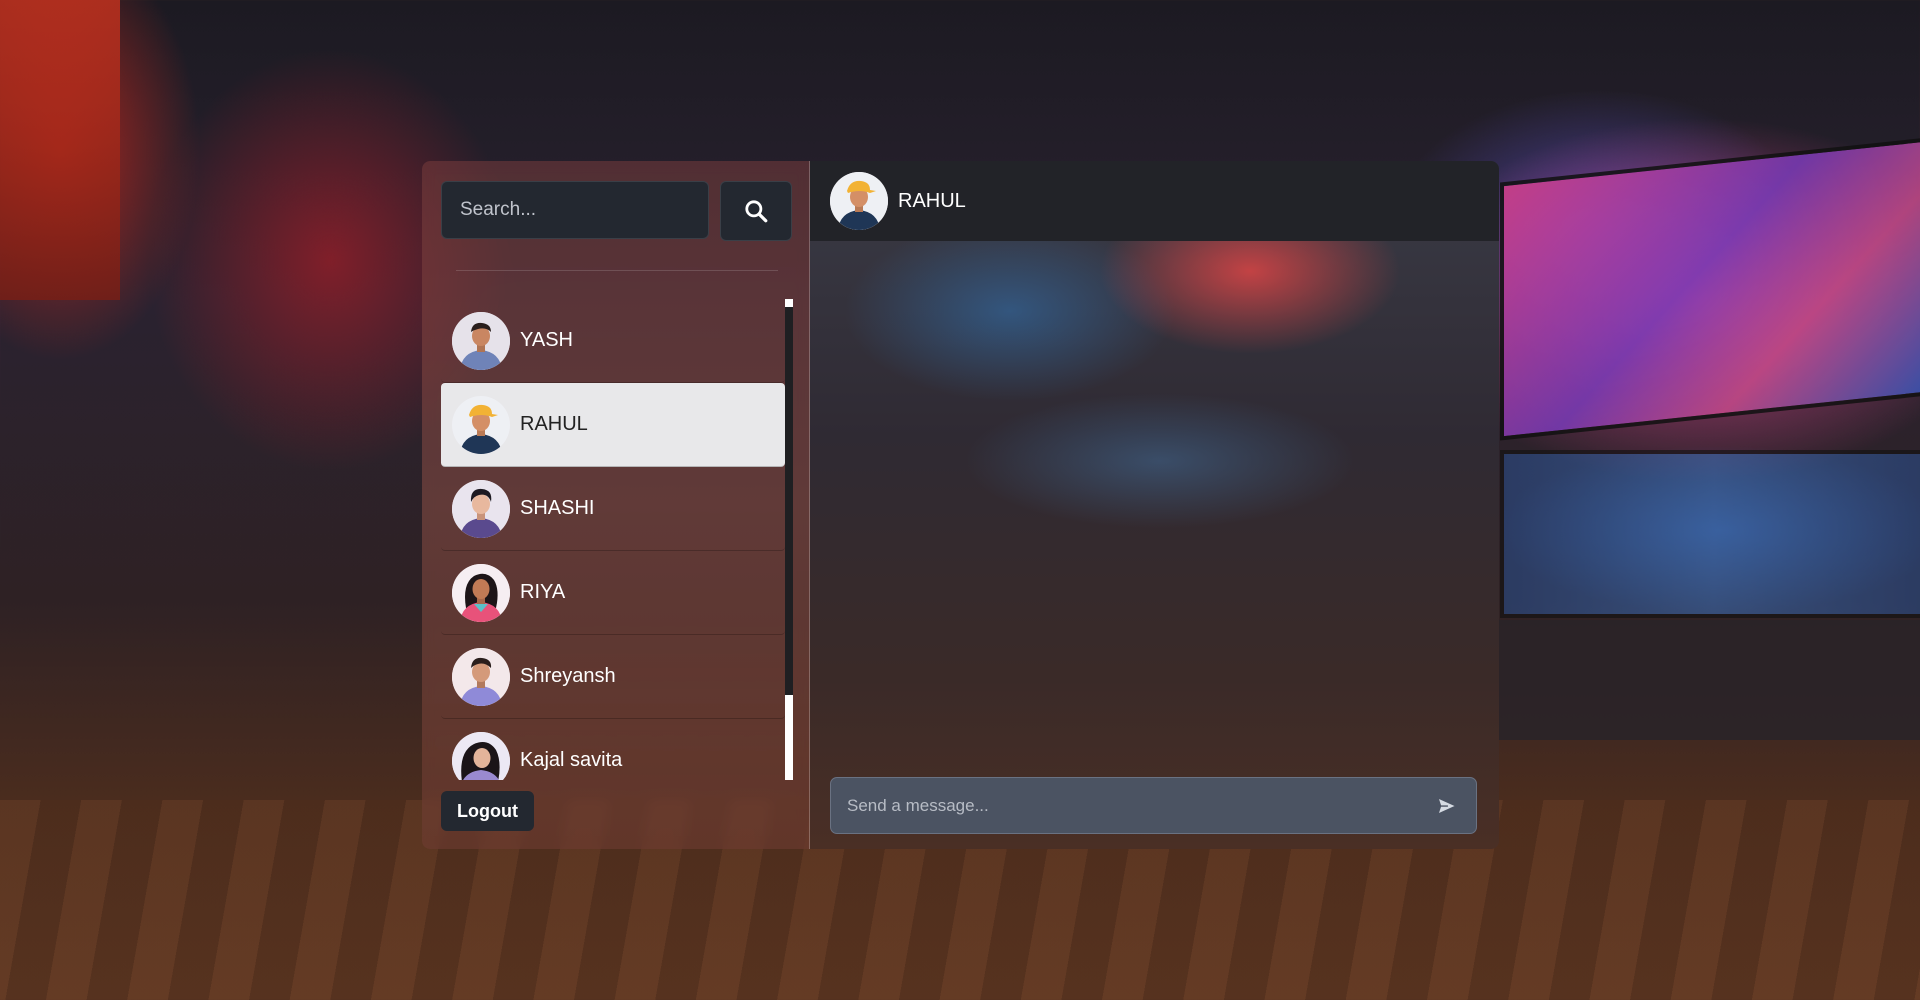 This screenshot has width=1920, height=1000. I want to click on search-row, so click(616, 211).